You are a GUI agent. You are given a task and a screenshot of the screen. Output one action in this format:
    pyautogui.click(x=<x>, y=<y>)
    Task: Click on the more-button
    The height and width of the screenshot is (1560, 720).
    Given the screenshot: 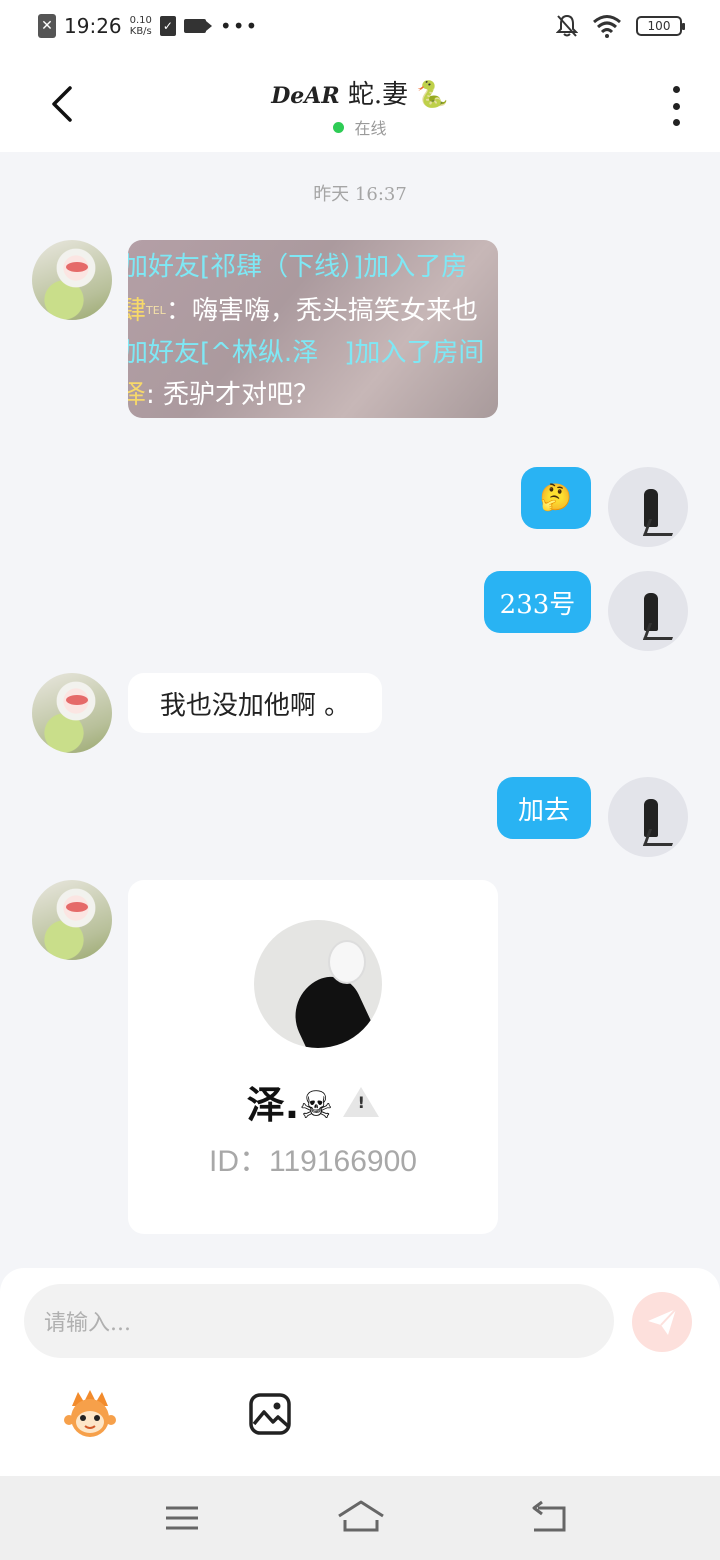 What is the action you would take?
    pyautogui.click(x=676, y=106)
    